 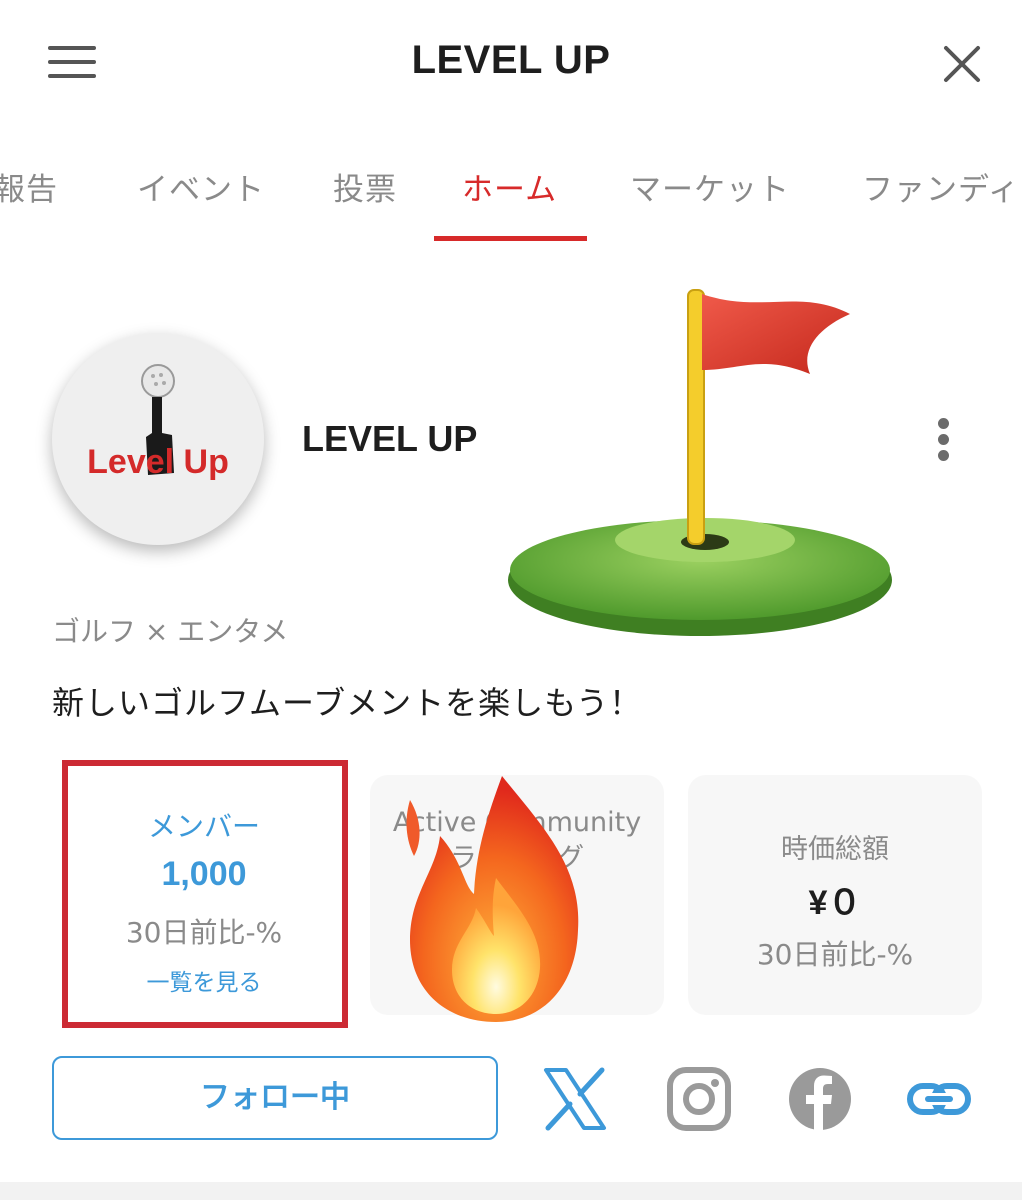 I want to click on link-icon, so click(x=939, y=1099).